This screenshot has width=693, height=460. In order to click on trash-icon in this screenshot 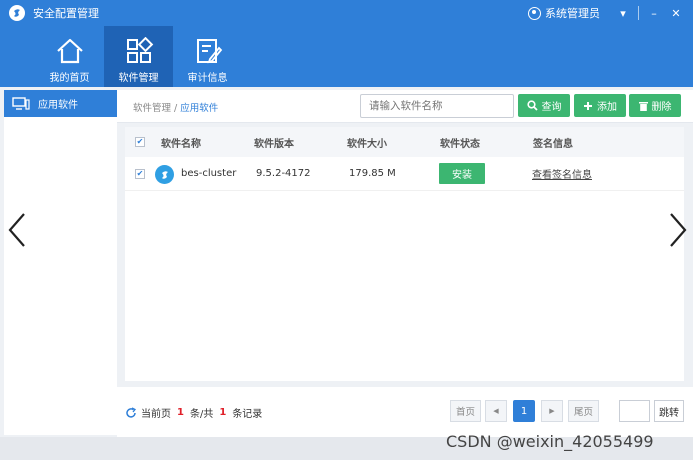, I will do `click(643, 106)`.